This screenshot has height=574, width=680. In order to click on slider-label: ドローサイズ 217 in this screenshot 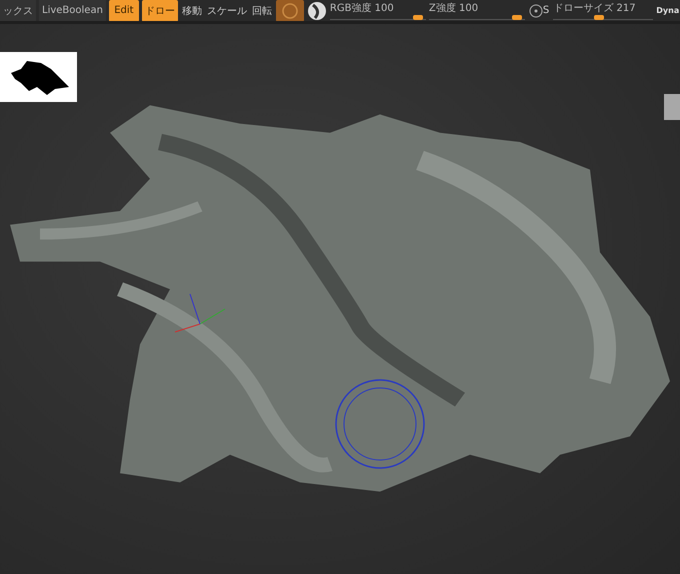, I will do `click(595, 8)`.